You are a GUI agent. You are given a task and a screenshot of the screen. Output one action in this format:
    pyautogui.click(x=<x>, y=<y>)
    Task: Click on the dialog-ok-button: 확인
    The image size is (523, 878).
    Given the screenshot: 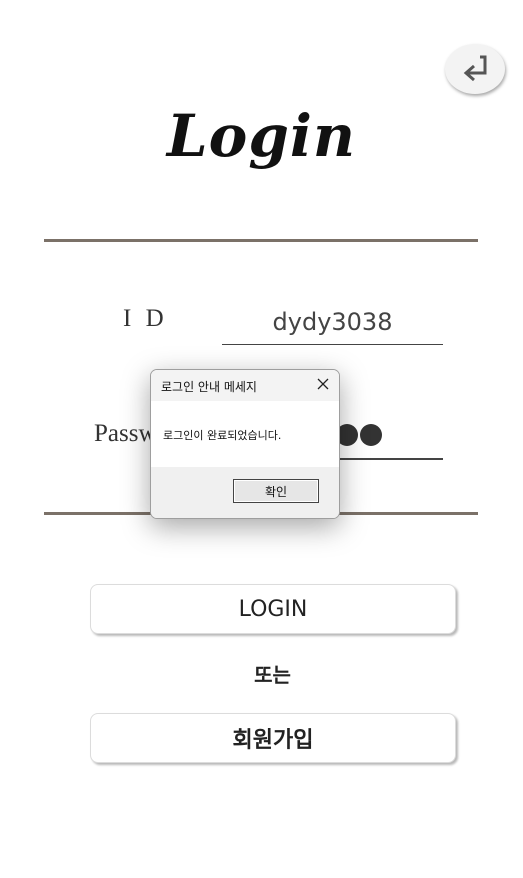 What is the action you would take?
    pyautogui.click(x=276, y=491)
    